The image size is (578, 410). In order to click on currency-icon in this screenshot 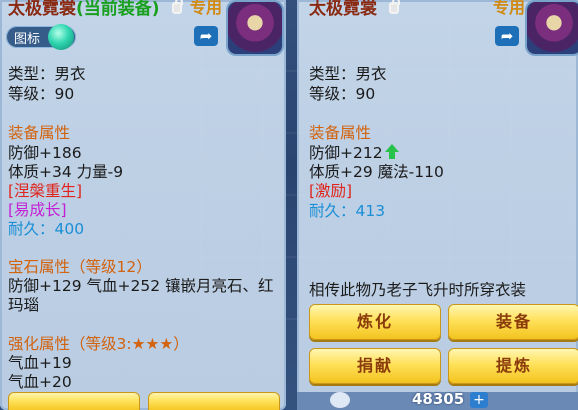, I will do `click(340, 400)`.